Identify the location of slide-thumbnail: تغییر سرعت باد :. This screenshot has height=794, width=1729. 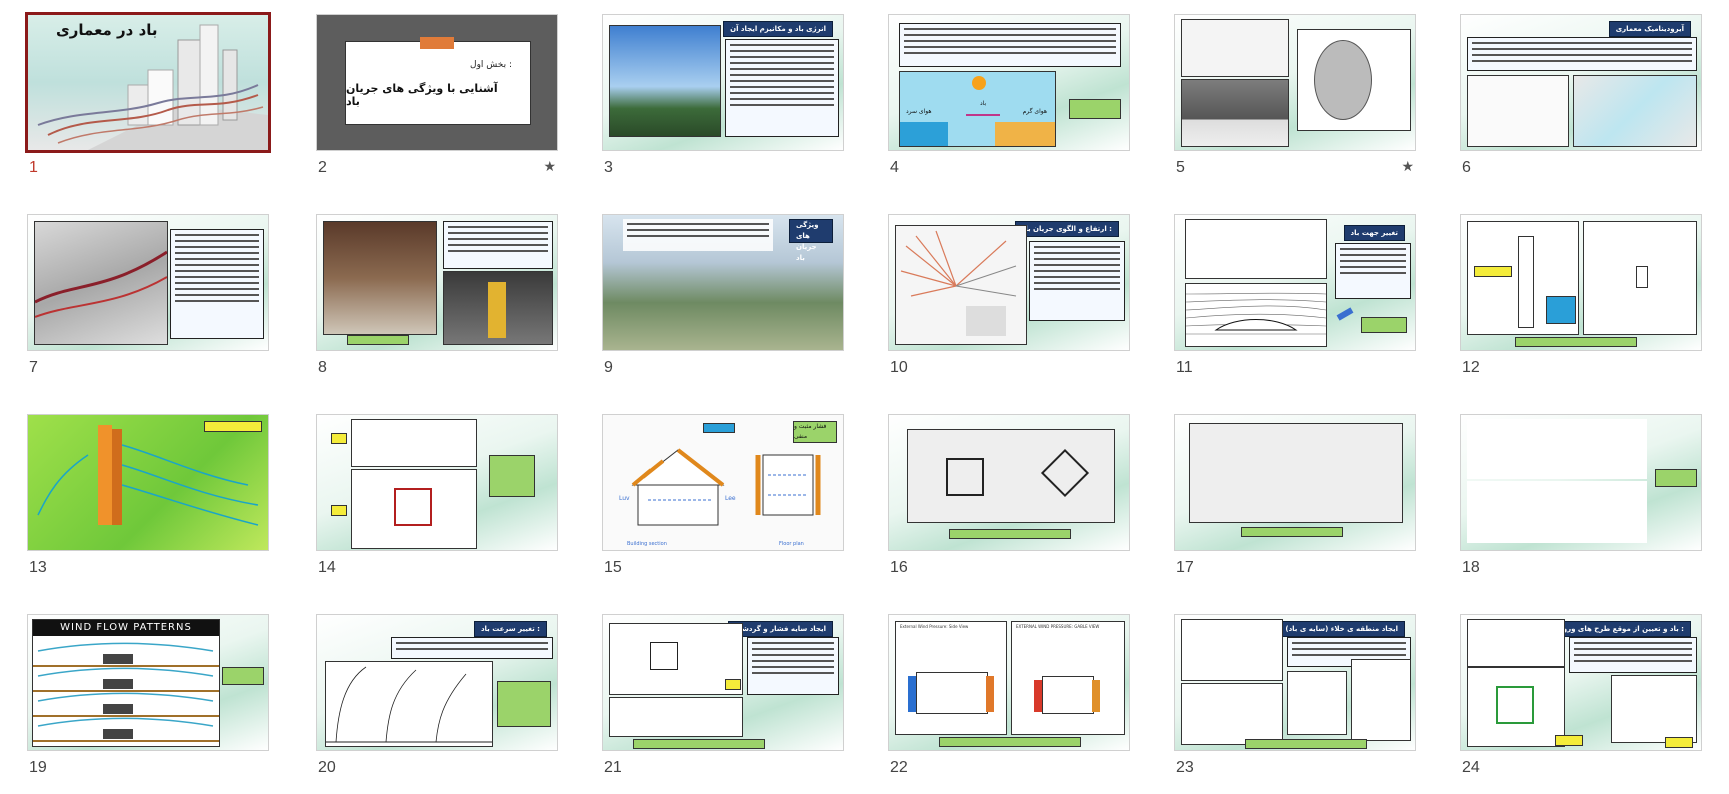
(437, 682).